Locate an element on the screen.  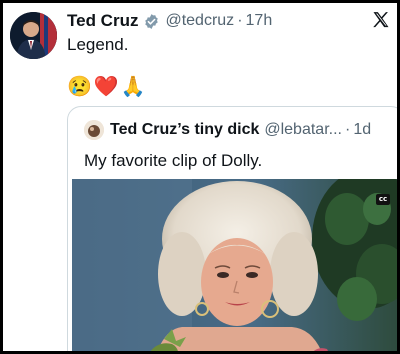
tweet-text: Legend. is located at coordinates (98, 44).